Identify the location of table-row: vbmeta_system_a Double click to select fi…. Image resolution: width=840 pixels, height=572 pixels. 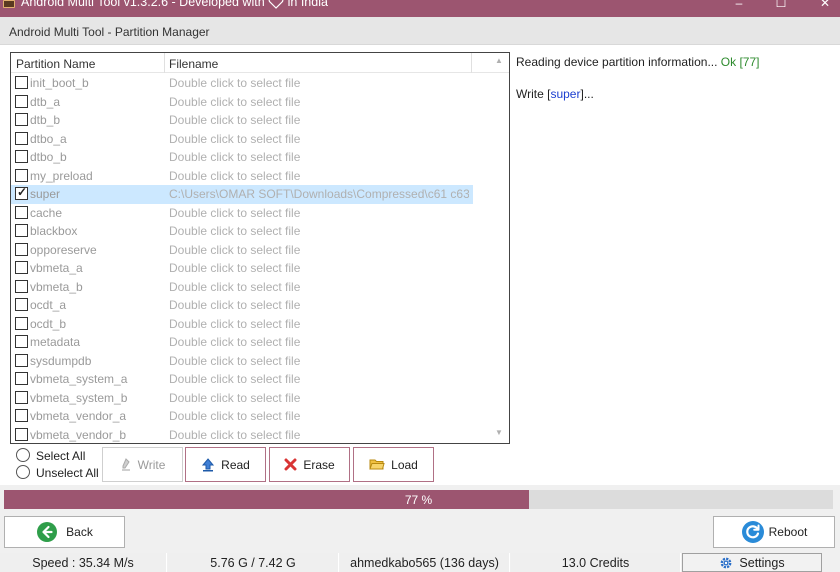
(242, 379).